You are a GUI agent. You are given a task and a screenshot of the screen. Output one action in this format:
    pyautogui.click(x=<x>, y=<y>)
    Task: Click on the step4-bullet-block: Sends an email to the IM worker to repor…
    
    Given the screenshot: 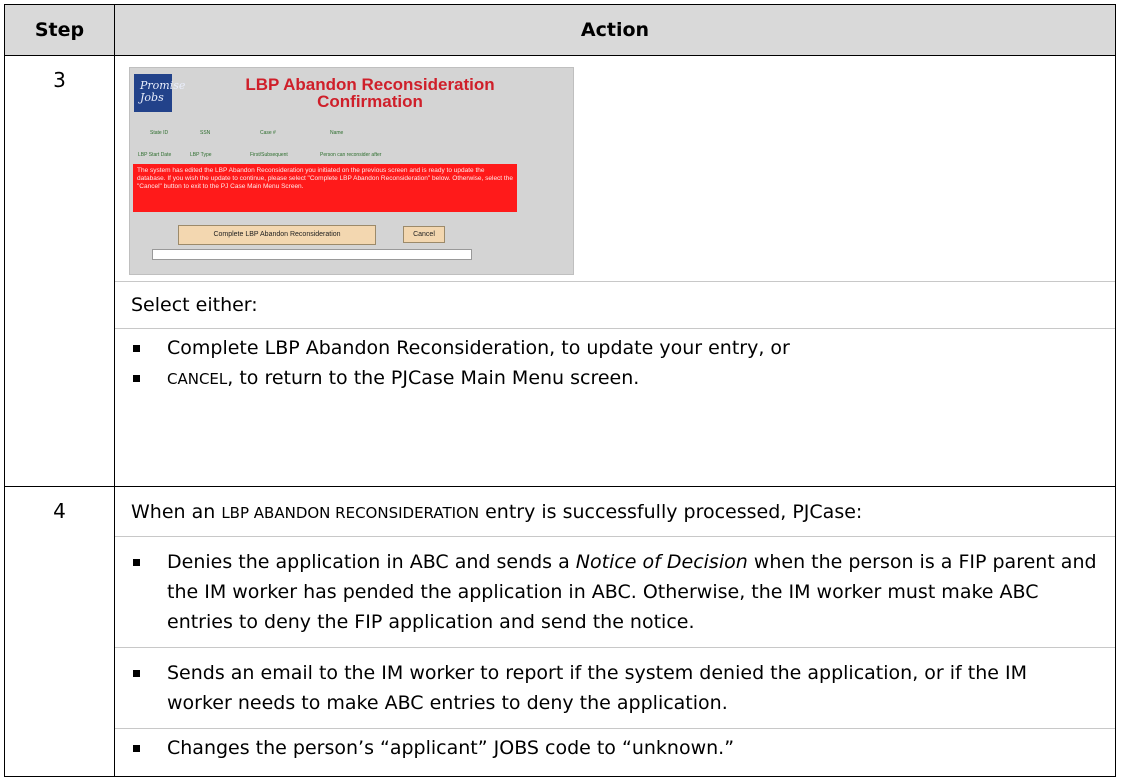 What is the action you would take?
    pyautogui.click(x=615, y=687)
    